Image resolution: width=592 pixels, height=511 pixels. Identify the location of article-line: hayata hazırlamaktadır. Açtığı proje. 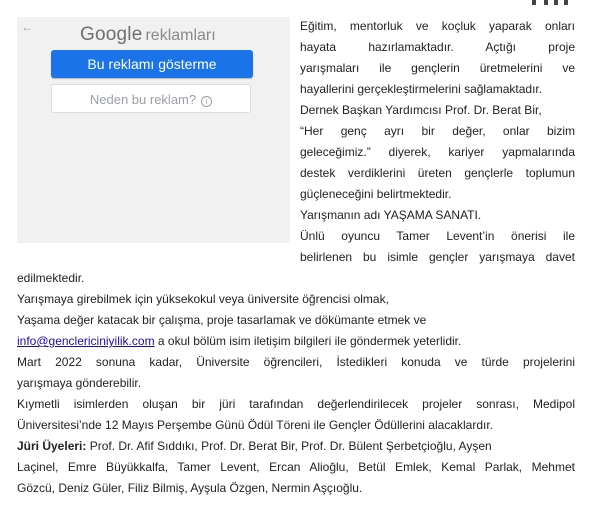
(437, 47).